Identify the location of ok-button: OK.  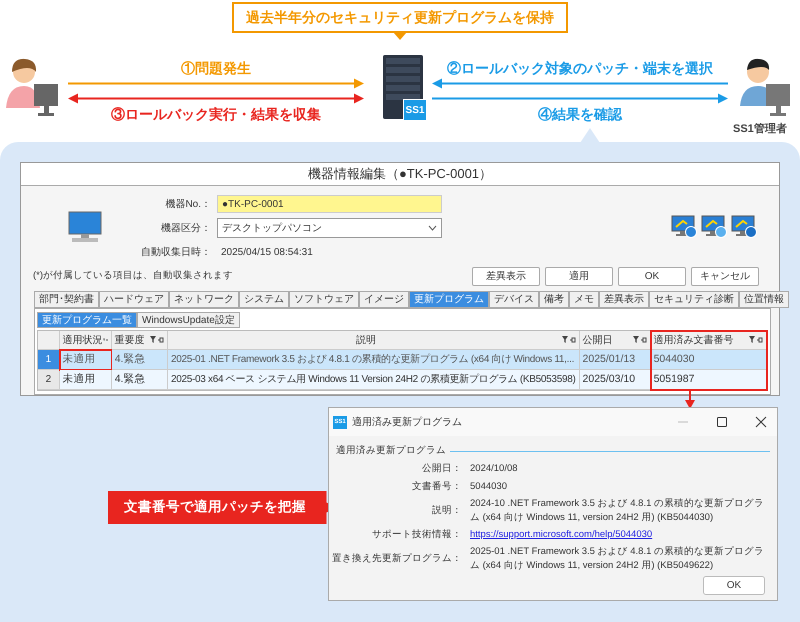
(734, 585).